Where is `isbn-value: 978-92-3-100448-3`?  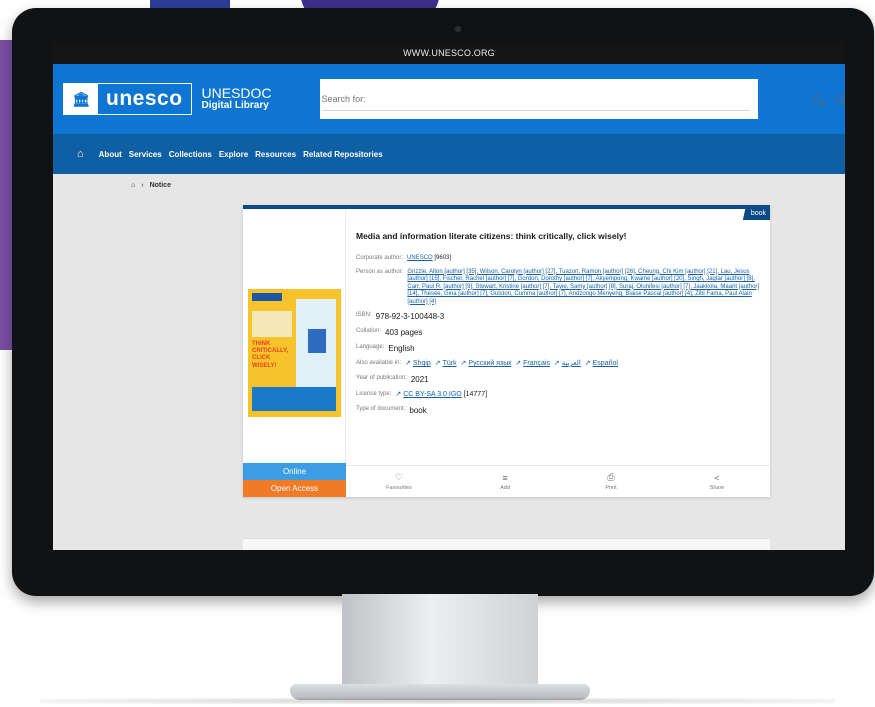 isbn-value: 978-92-3-100448-3 is located at coordinates (410, 316).